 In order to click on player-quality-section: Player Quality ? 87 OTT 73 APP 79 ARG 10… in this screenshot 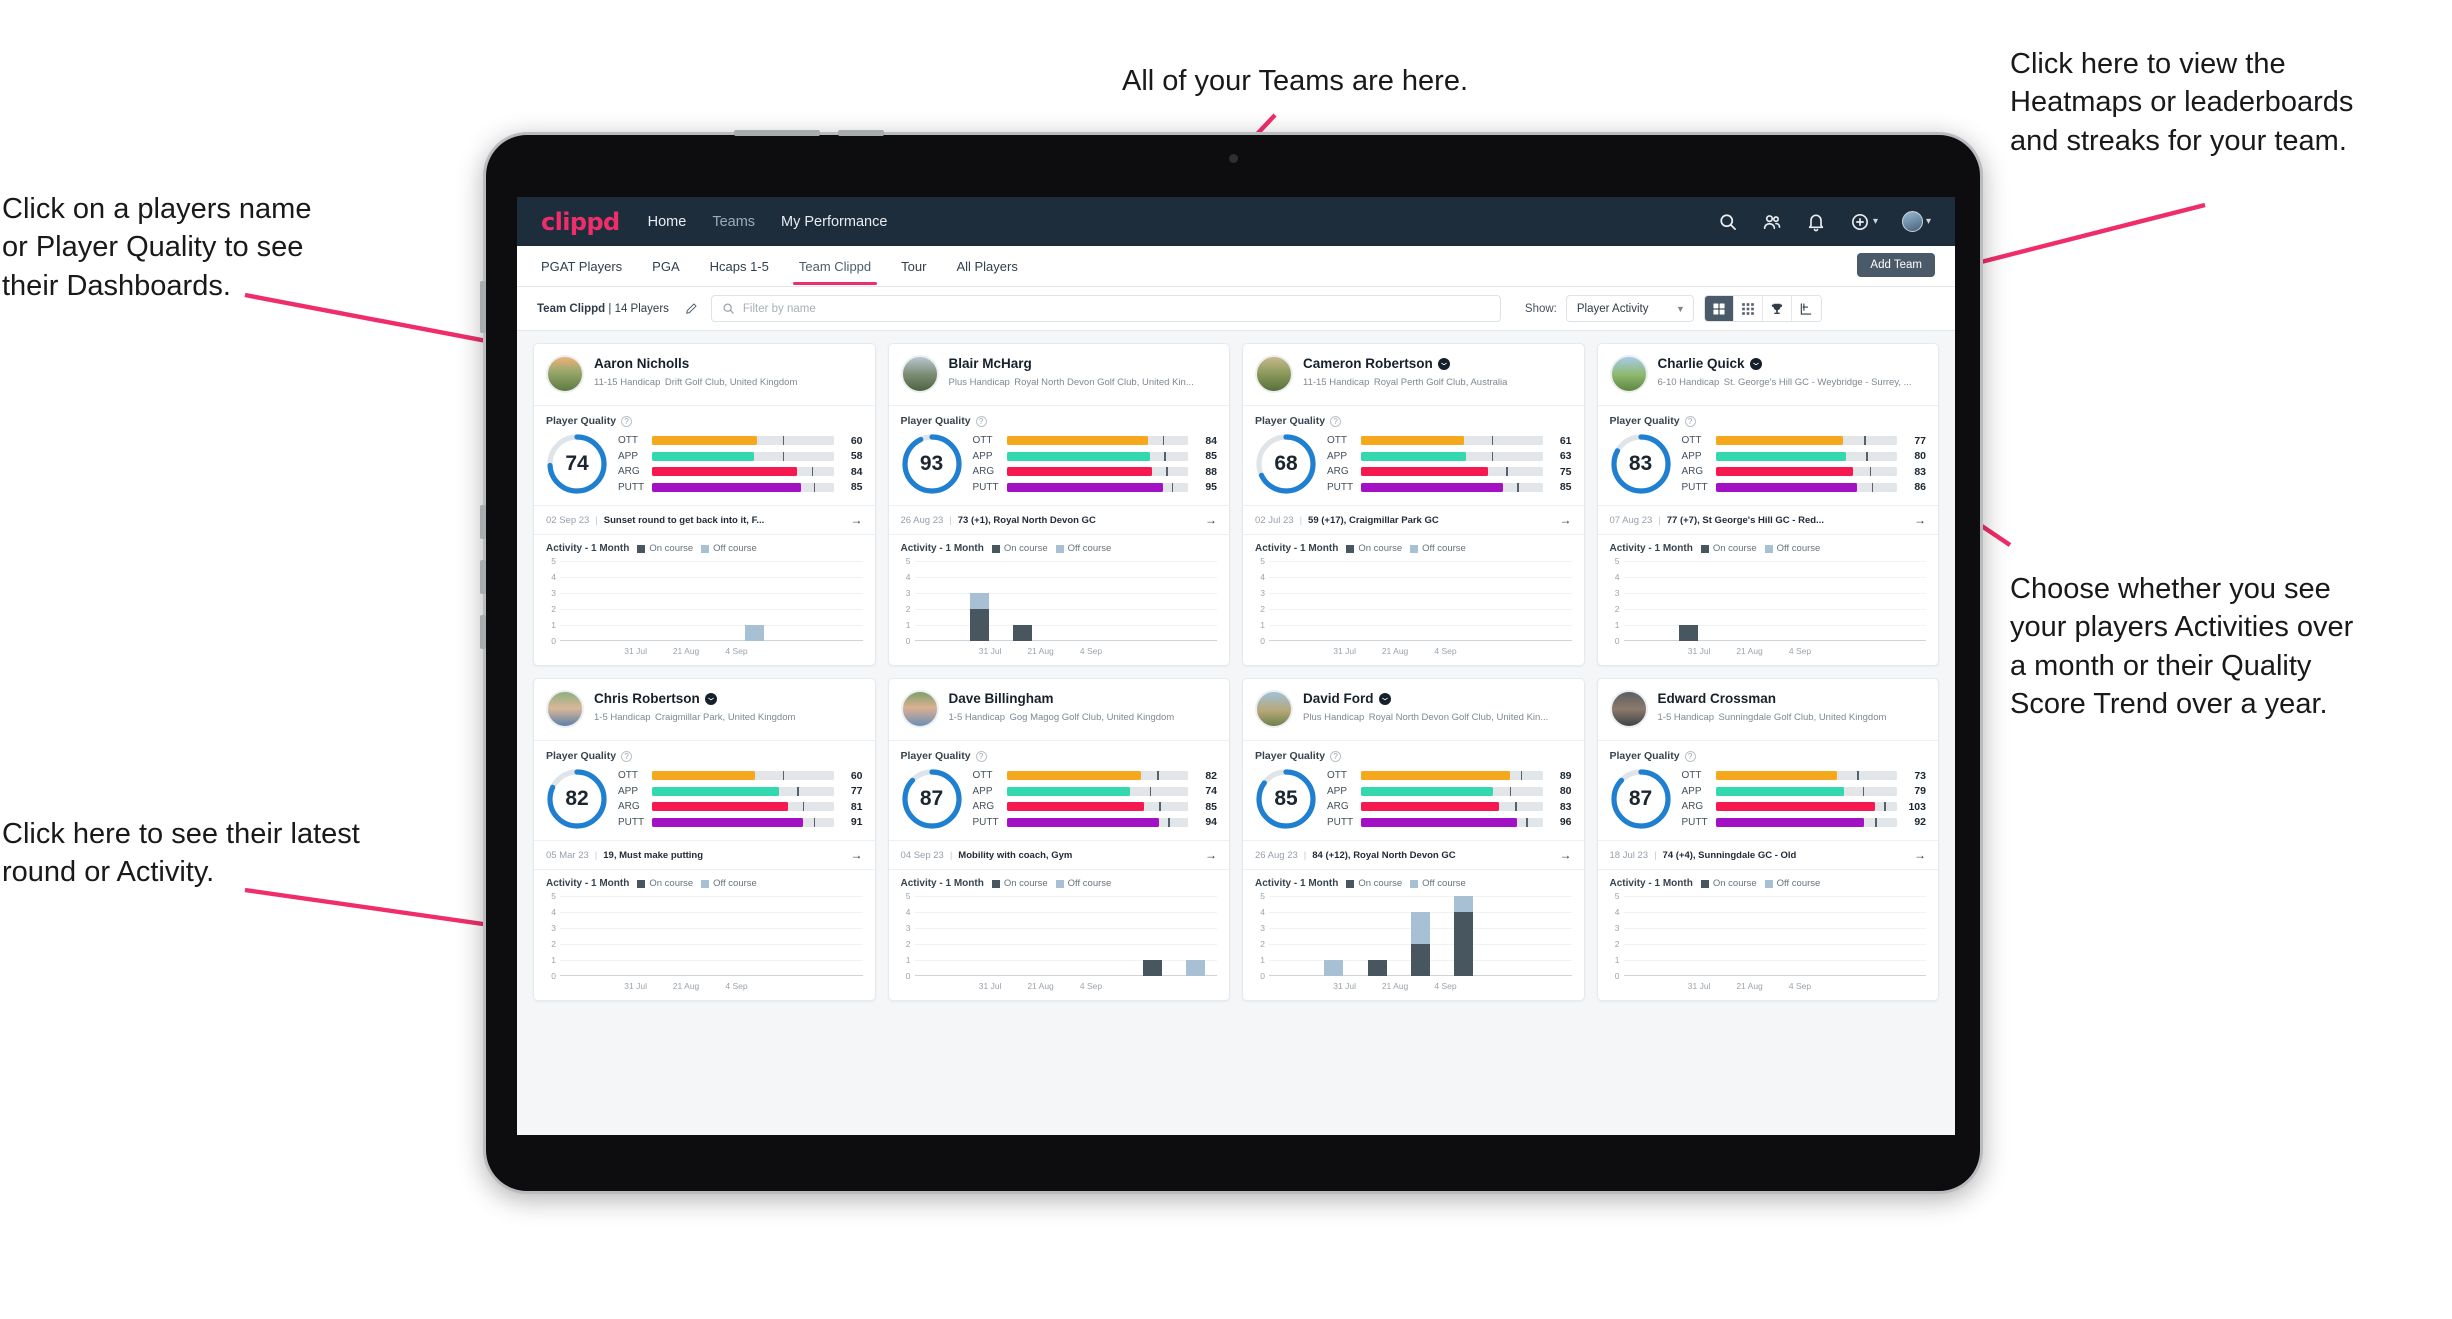, I will do `click(1767, 790)`.